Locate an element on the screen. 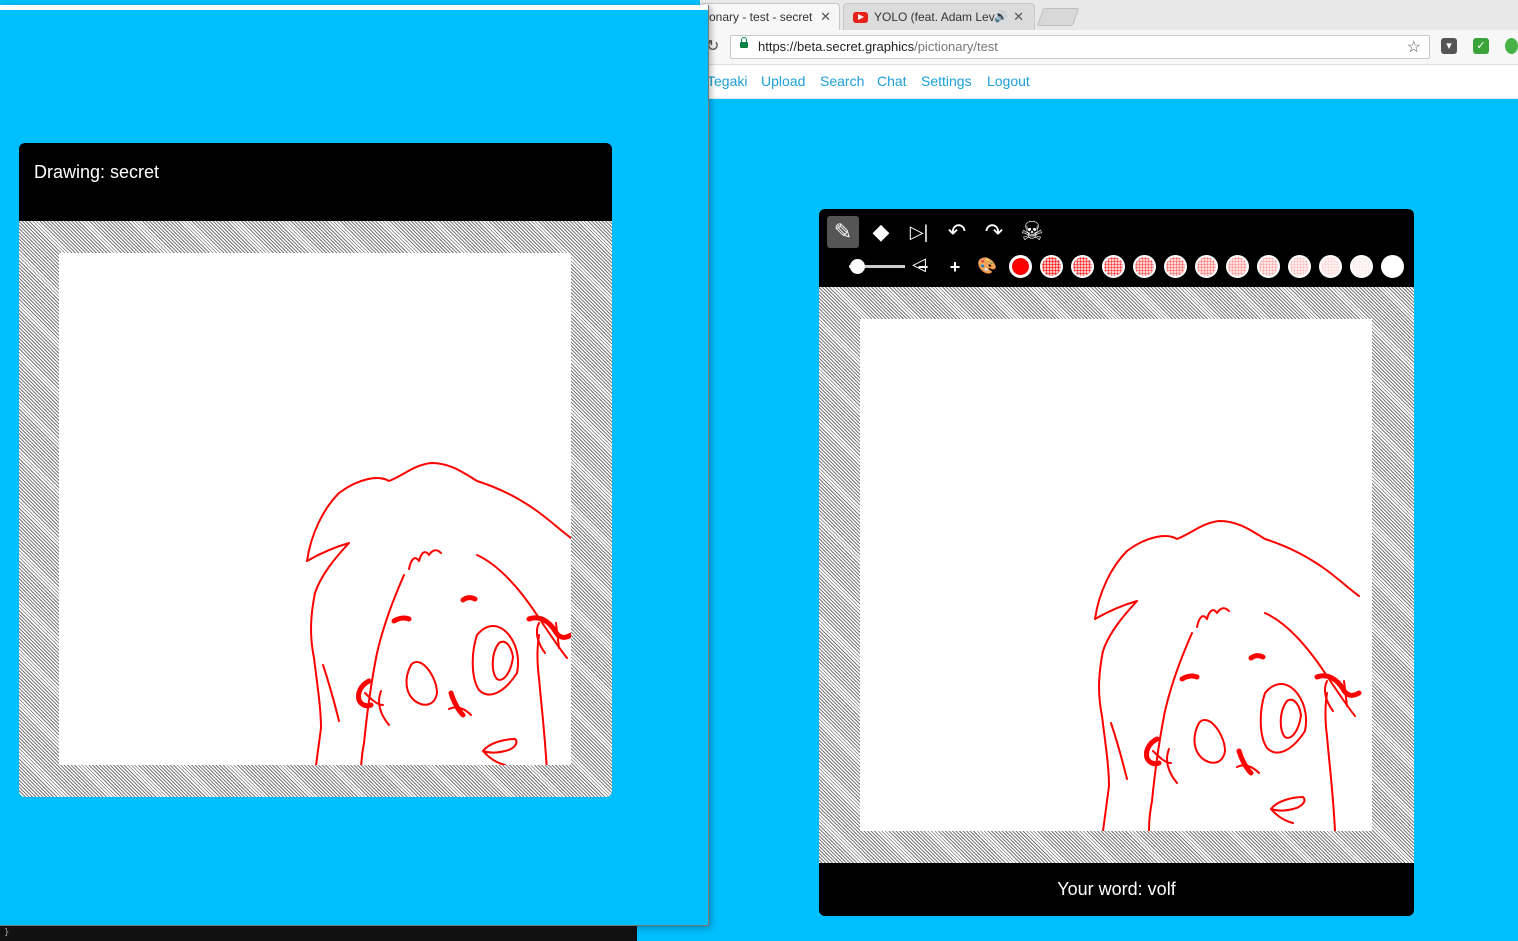  pencil-icon: ✎ is located at coordinates (843, 232).